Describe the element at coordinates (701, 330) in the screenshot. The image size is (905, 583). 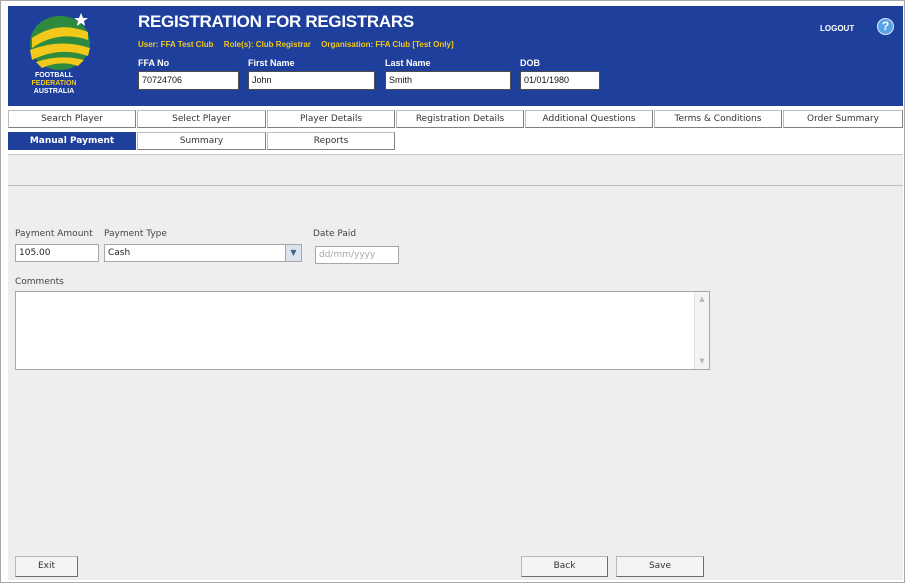
I see `comments-scrollbar: ▲ ▼` at that location.